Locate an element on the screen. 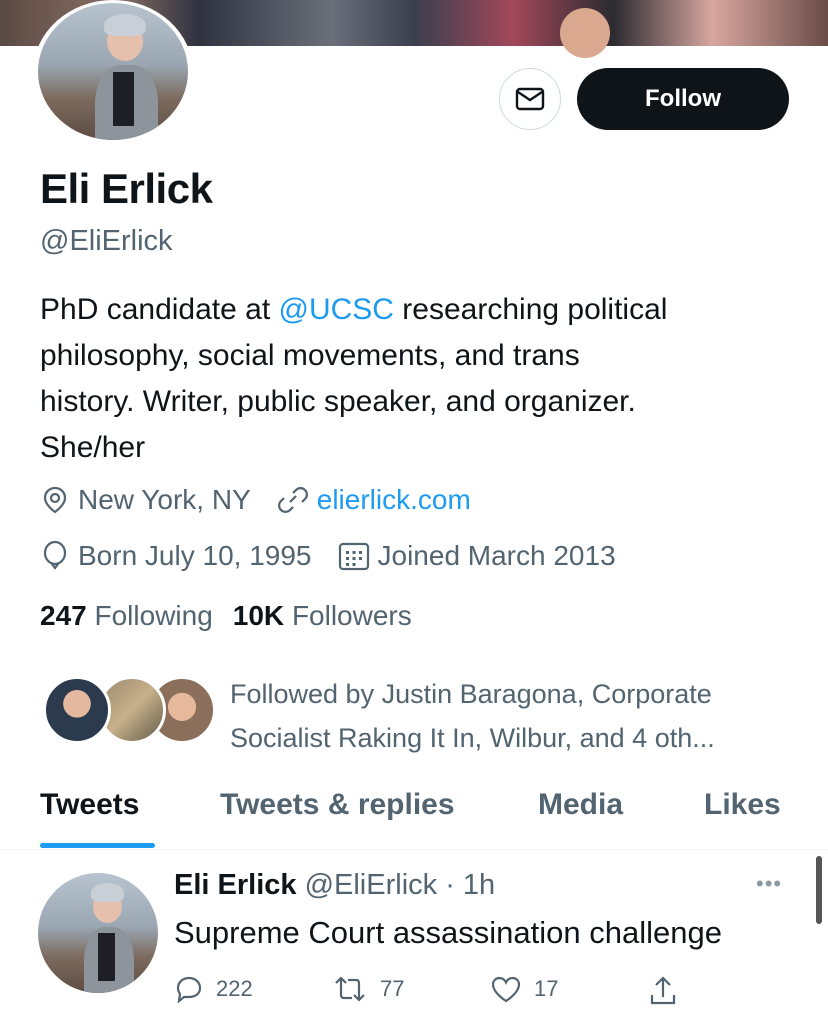 The width and height of the screenshot is (828, 1026). tab-tweets: Tweets is located at coordinates (89, 805).